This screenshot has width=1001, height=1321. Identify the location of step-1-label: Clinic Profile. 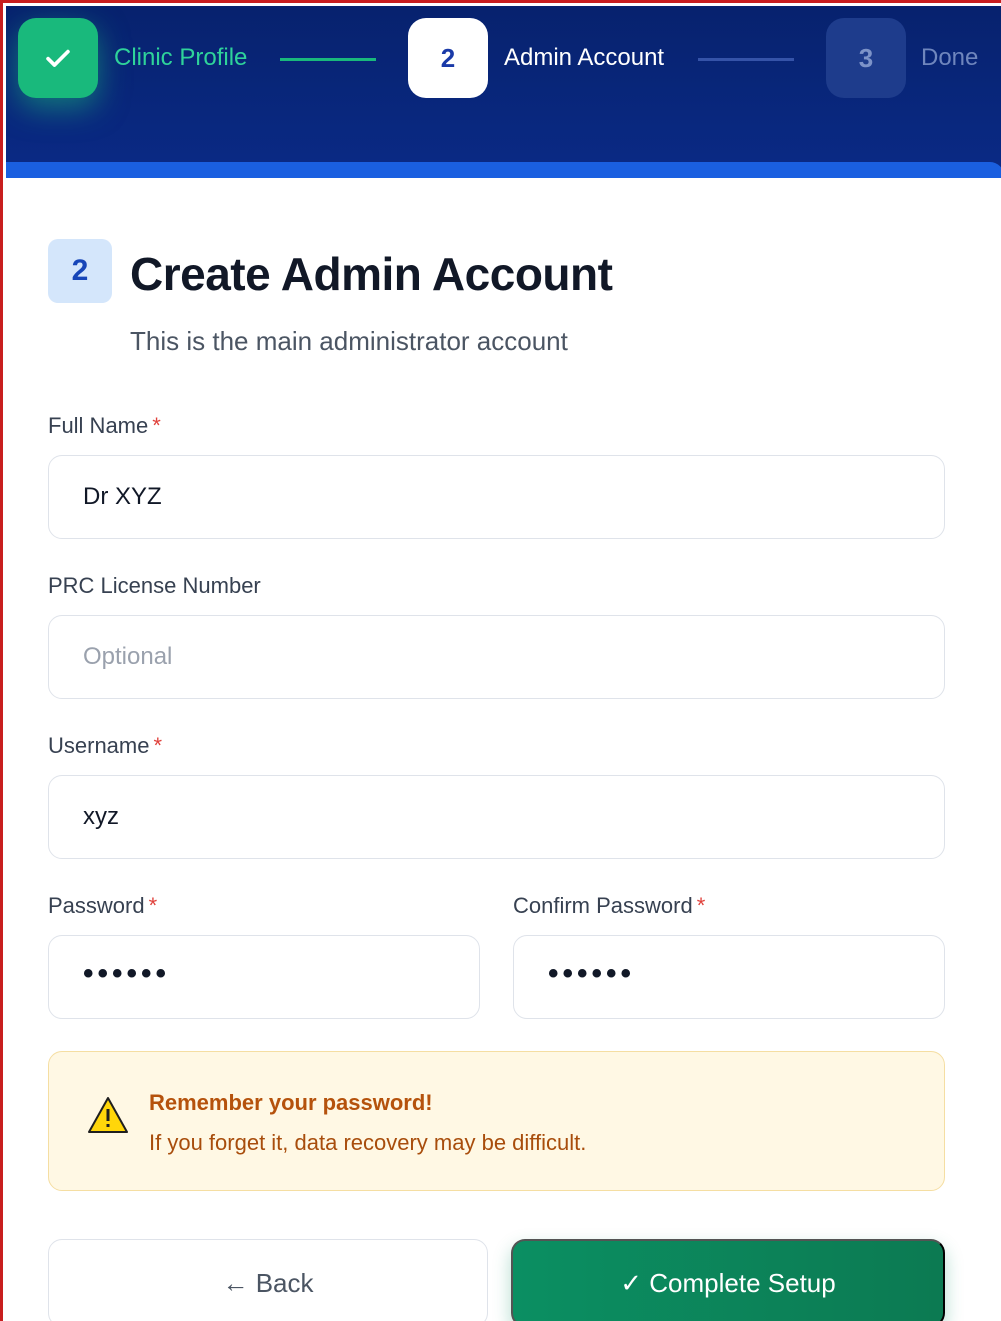
(180, 58).